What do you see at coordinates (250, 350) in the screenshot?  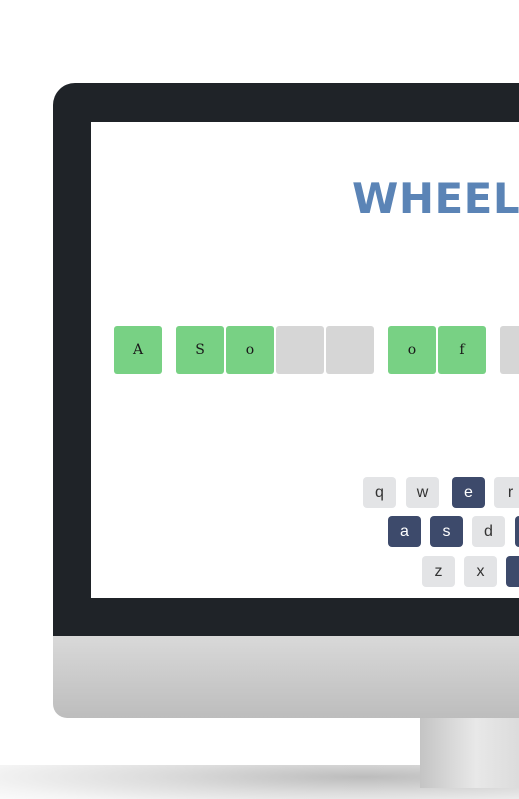 I see `letter-tile-3: o` at bounding box center [250, 350].